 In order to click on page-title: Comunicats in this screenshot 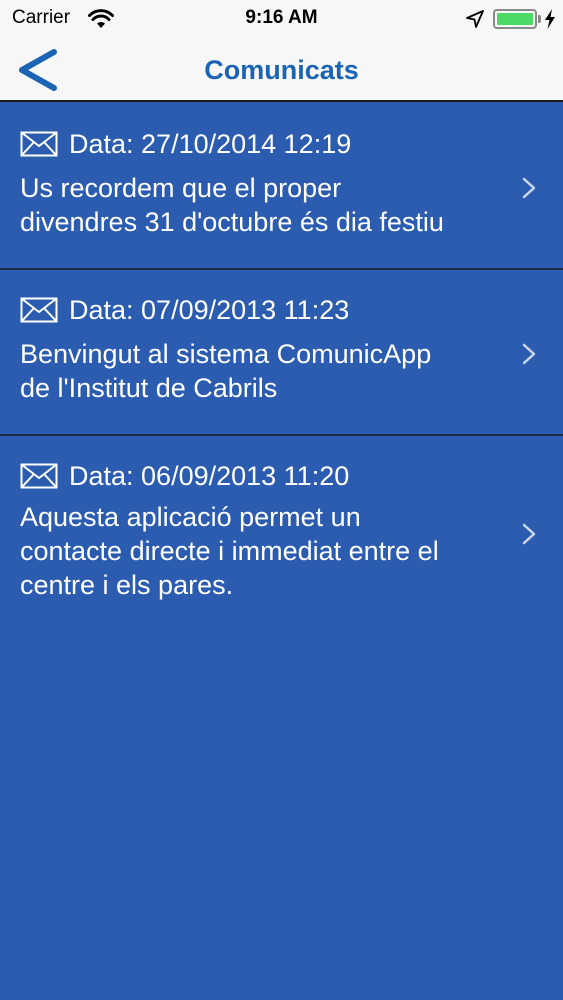, I will do `click(281, 70)`.